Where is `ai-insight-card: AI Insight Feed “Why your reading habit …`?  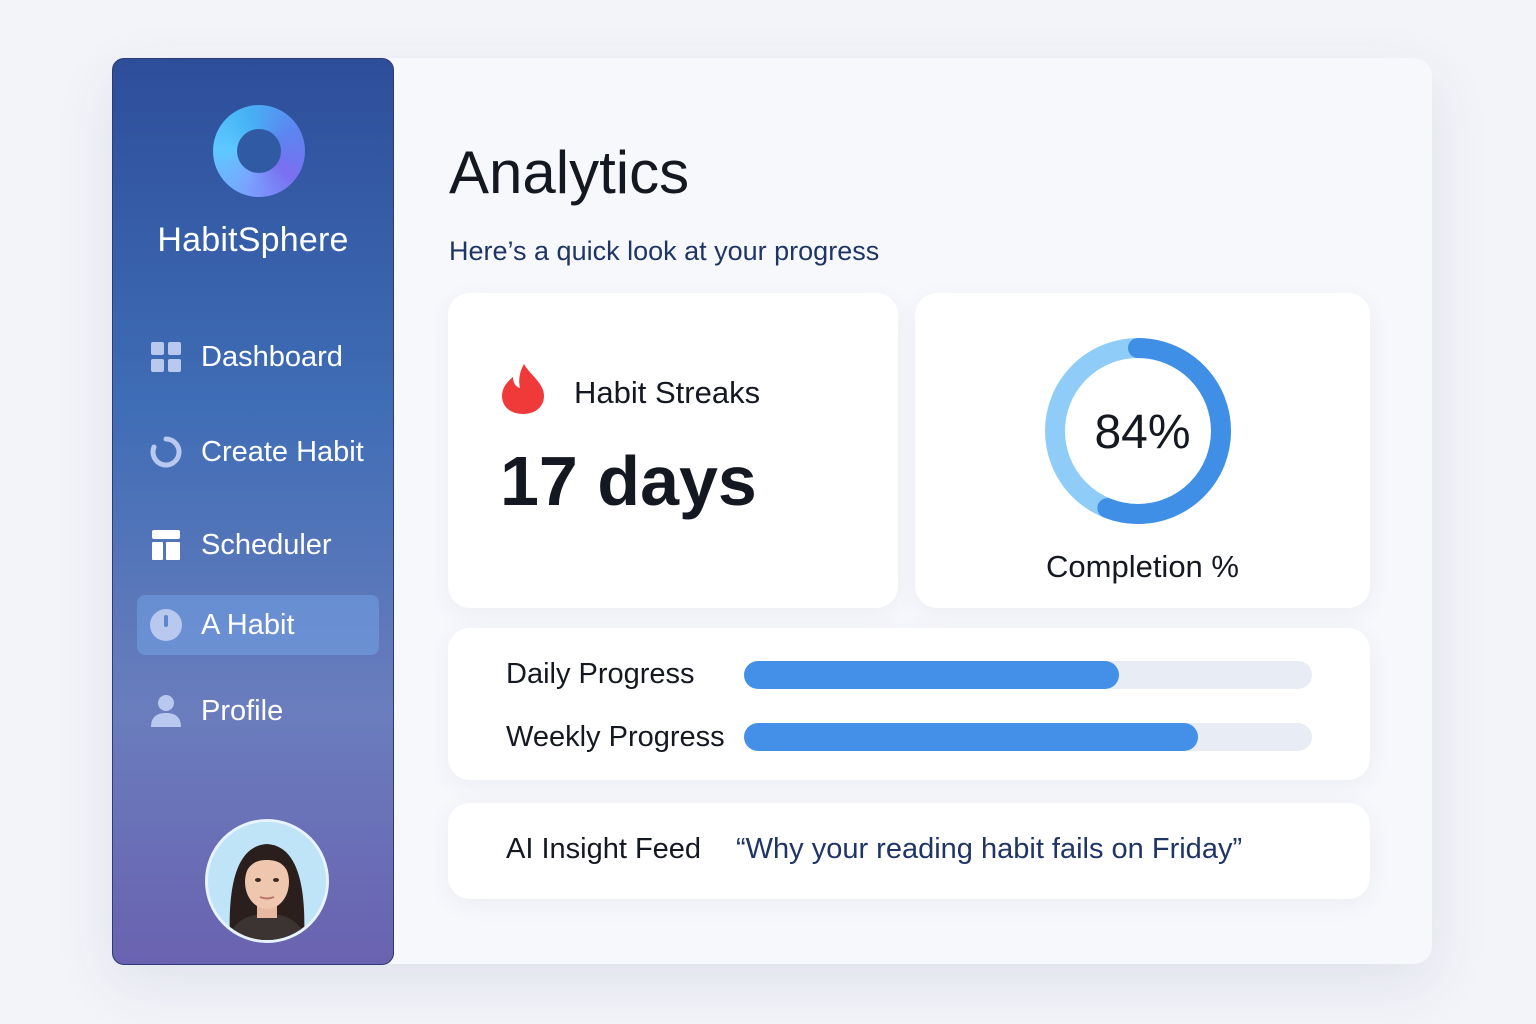
ai-insight-card: AI Insight Feed “Why your reading habit … is located at coordinates (909, 851).